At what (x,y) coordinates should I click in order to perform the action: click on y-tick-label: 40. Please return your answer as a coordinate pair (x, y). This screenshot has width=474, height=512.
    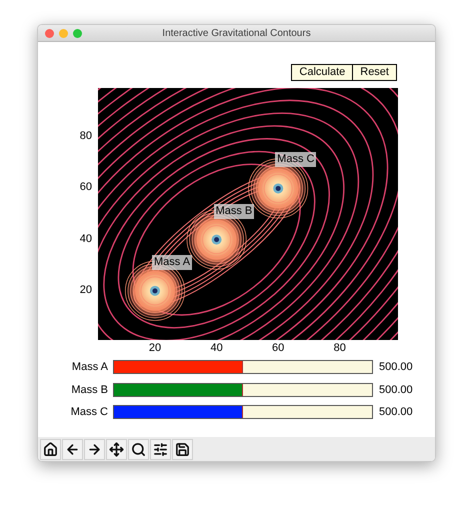
    Looking at the image, I should click on (86, 239).